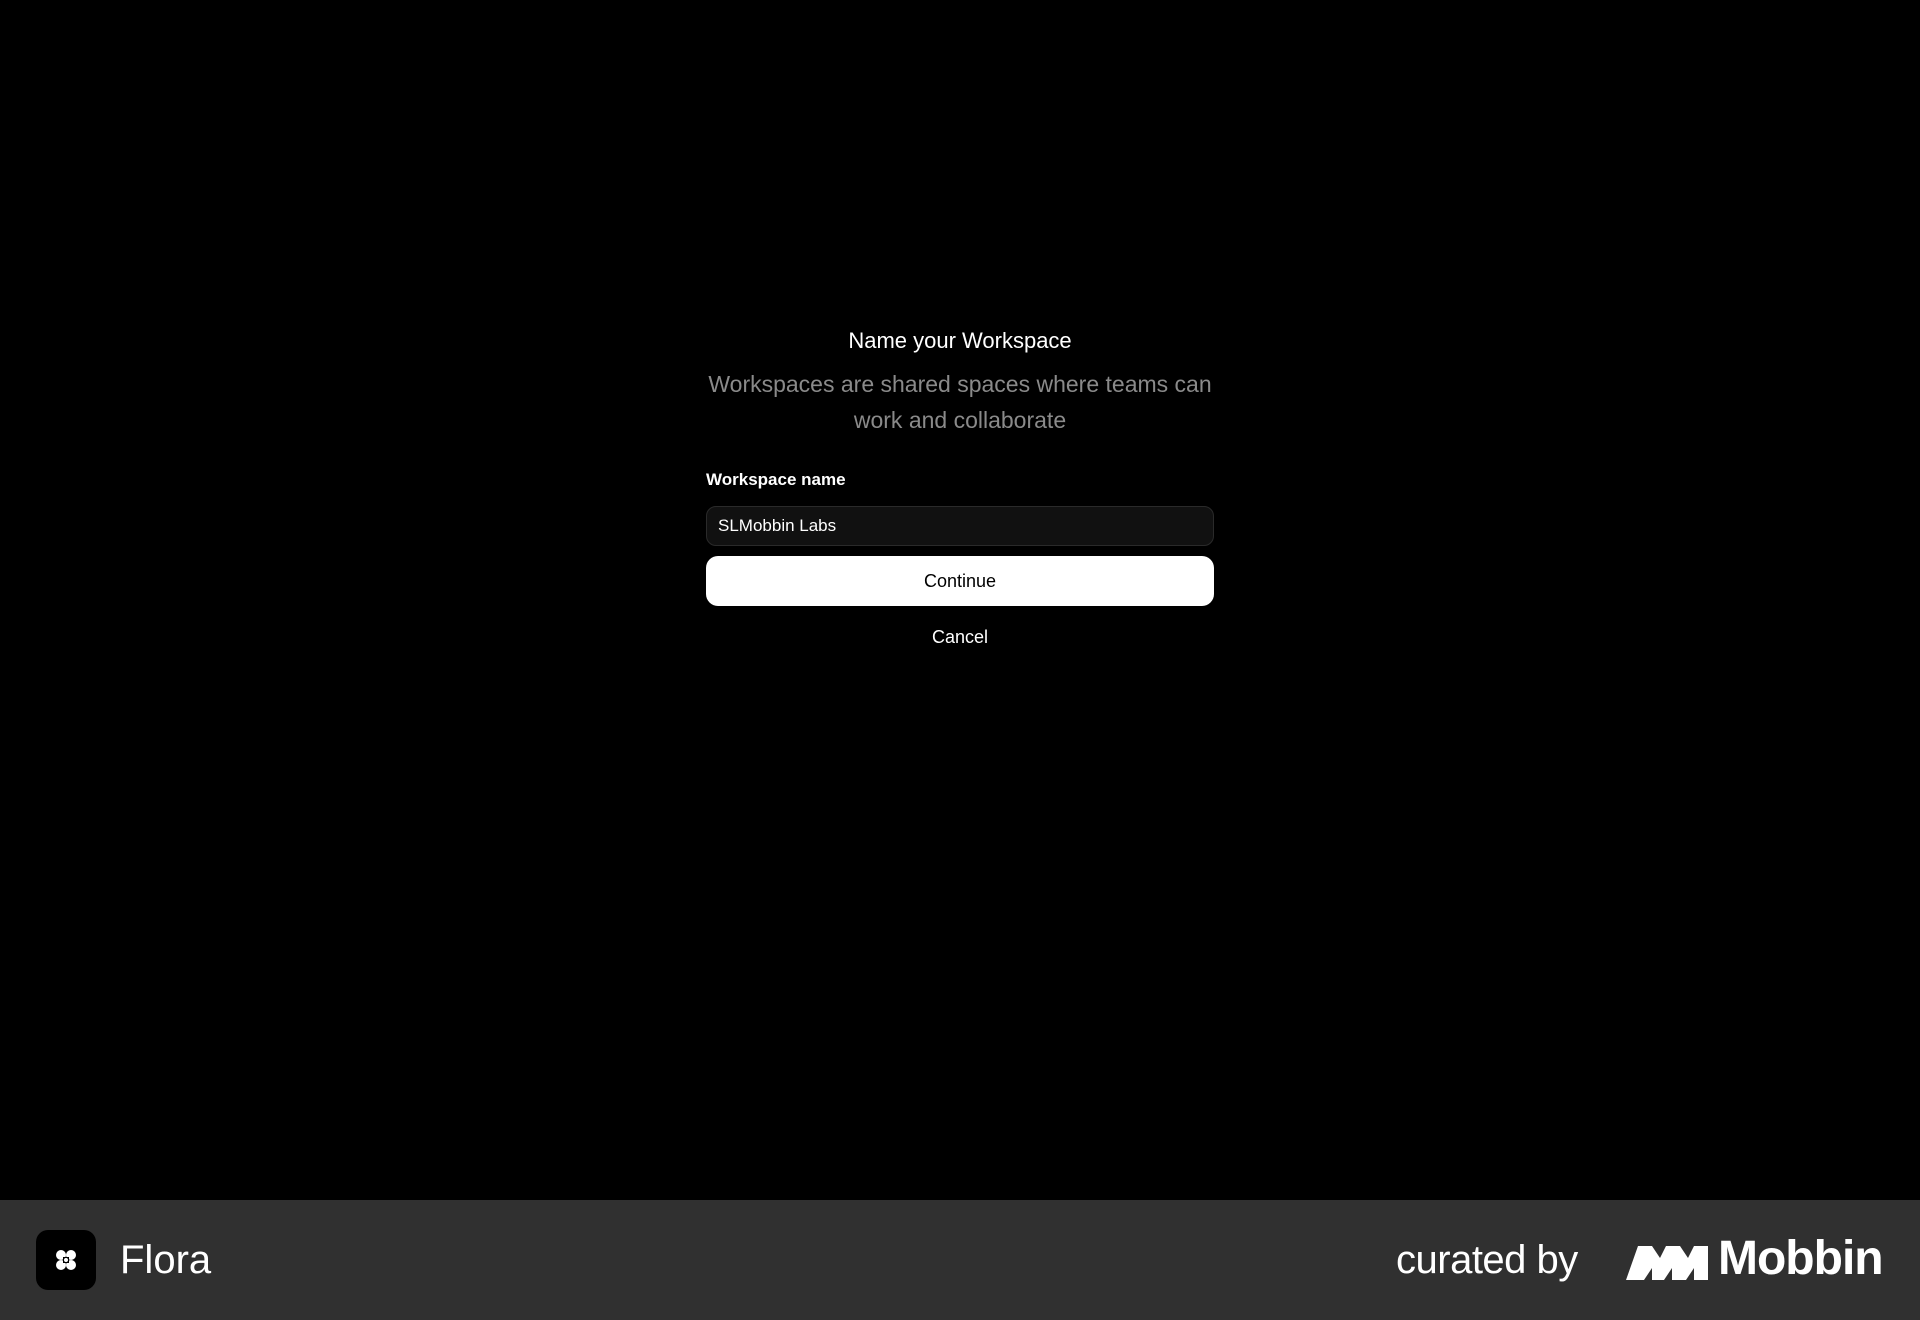  I want to click on workspace-name-label: Workspace name, so click(776, 479).